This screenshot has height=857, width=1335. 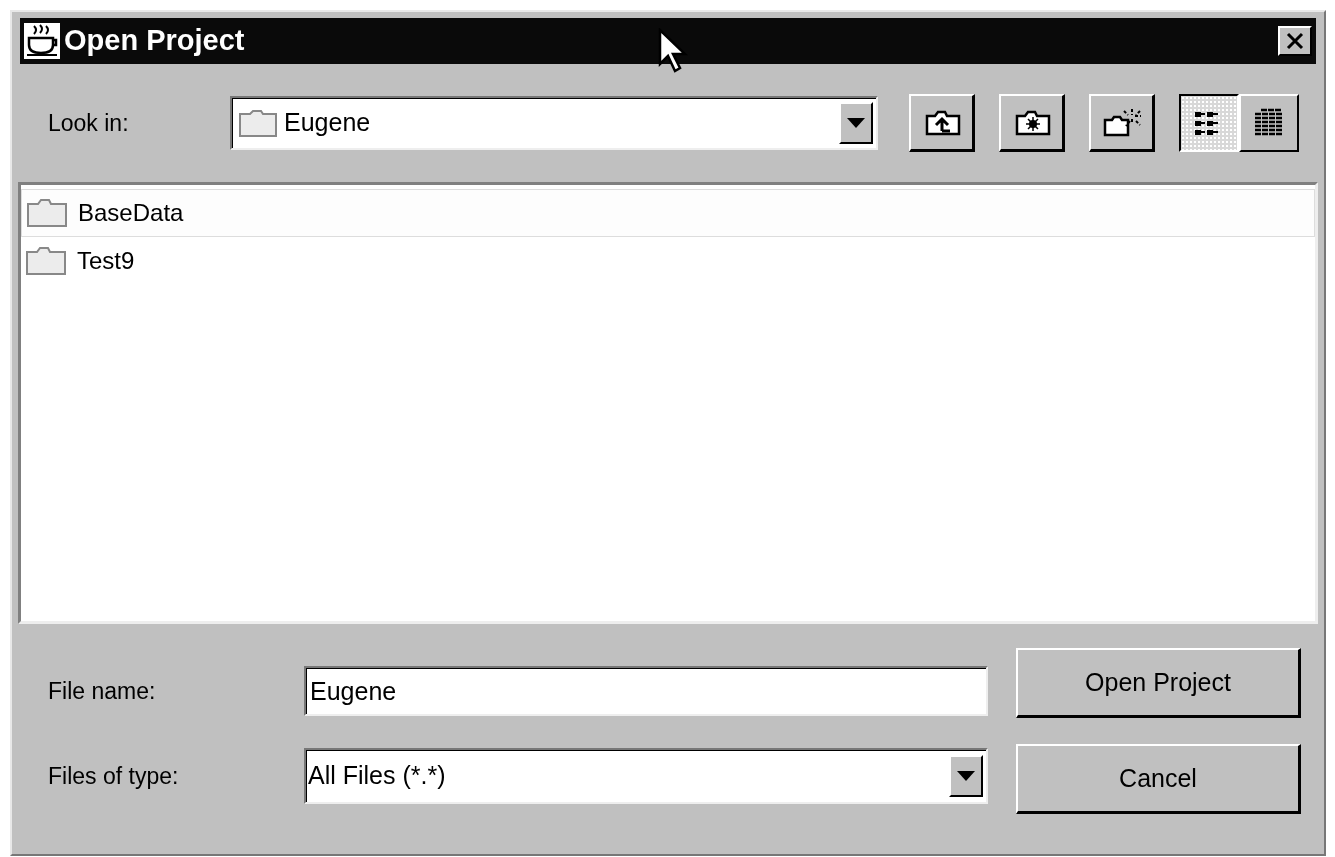 What do you see at coordinates (1158, 683) in the screenshot?
I see `open-project-button: Open Project` at bounding box center [1158, 683].